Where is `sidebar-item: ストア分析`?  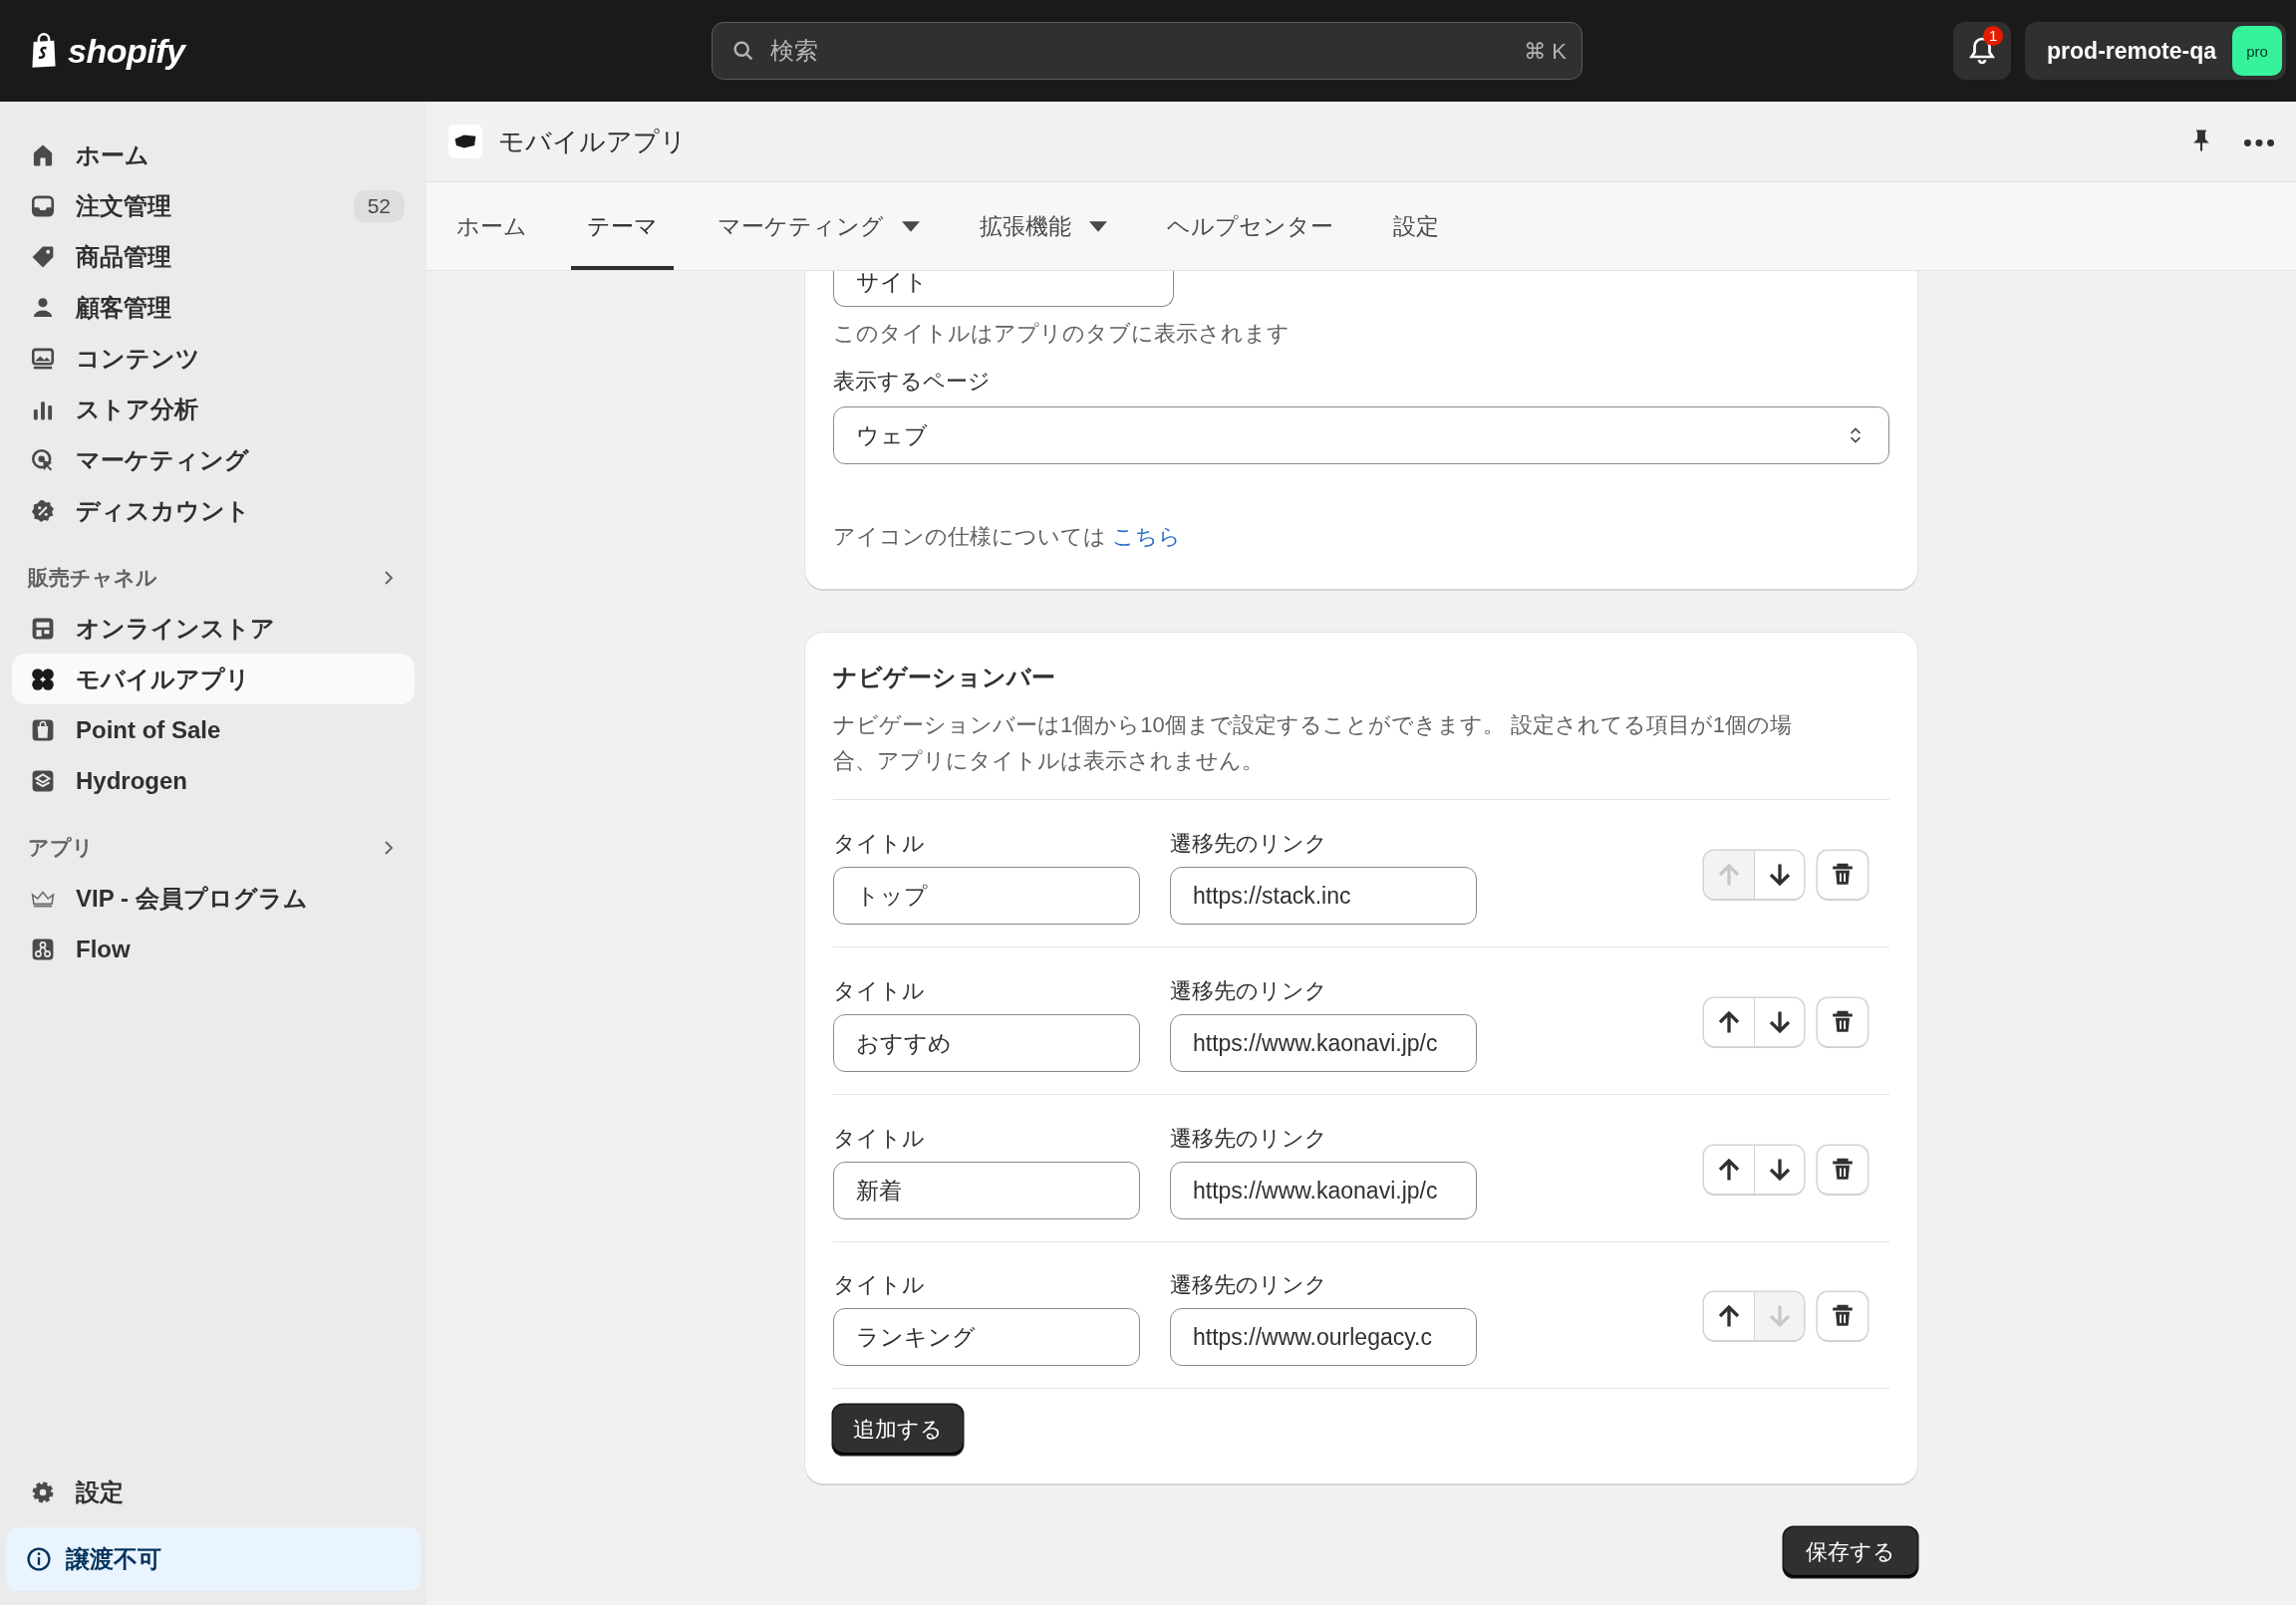 sidebar-item: ストア分析 is located at coordinates (213, 409).